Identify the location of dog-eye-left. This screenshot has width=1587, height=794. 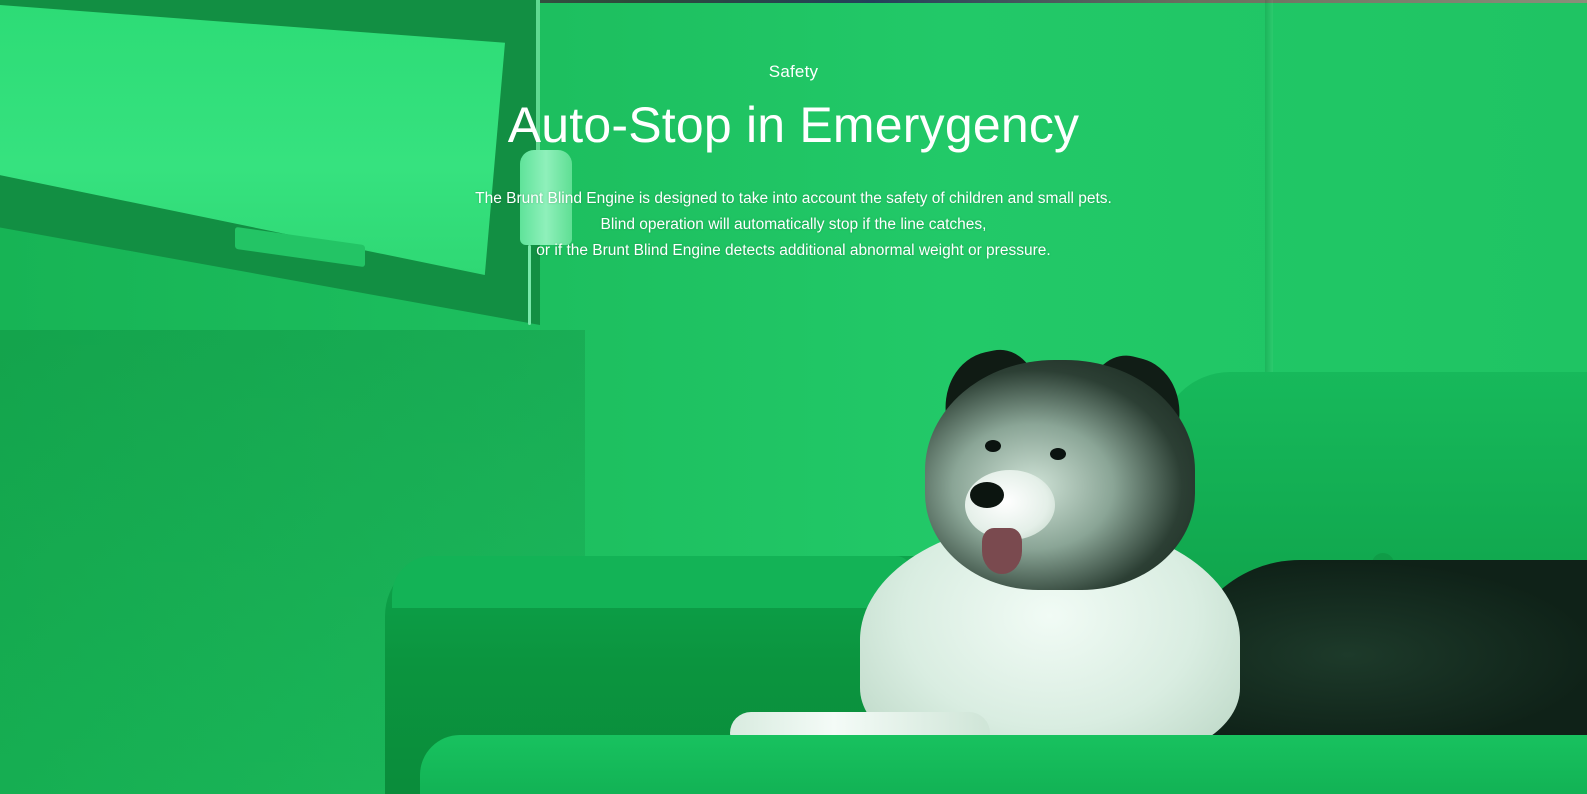
(993, 446).